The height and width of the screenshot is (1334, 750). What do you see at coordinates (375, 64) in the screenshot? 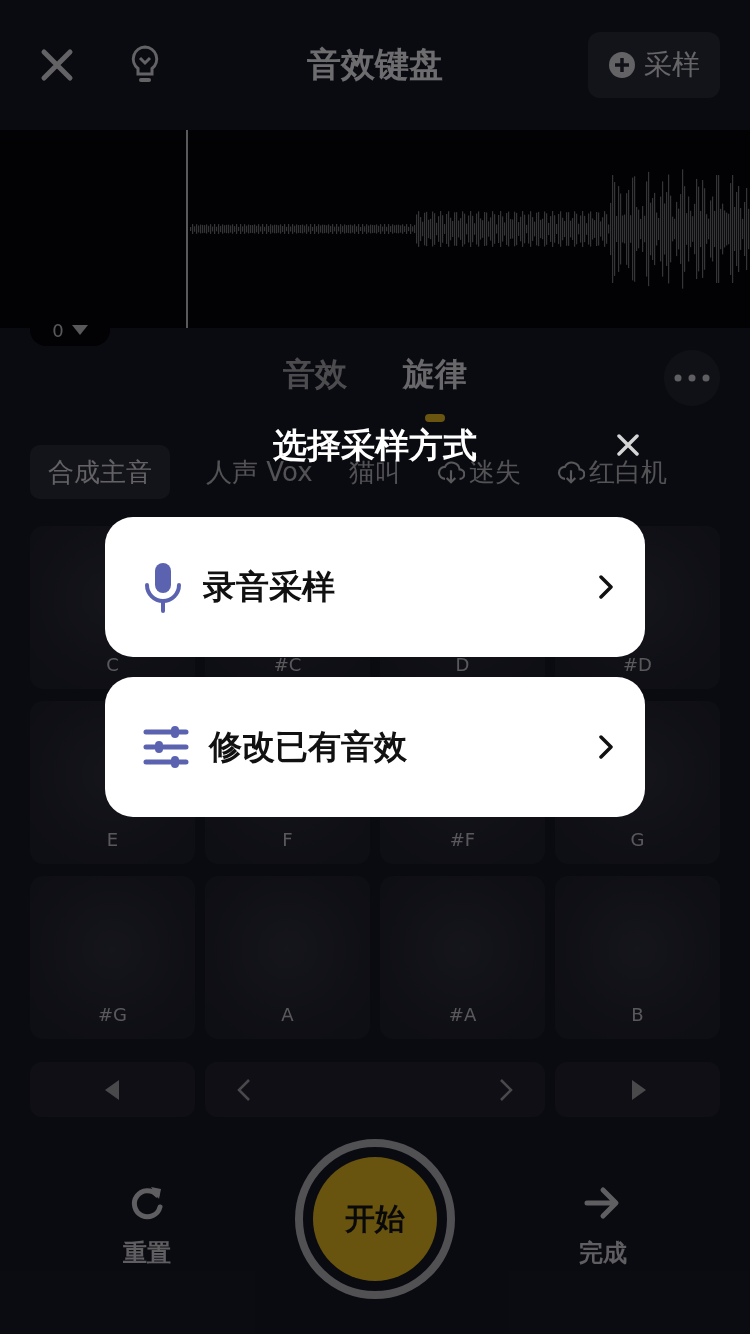
I see `page-title: 音效键盘` at bounding box center [375, 64].